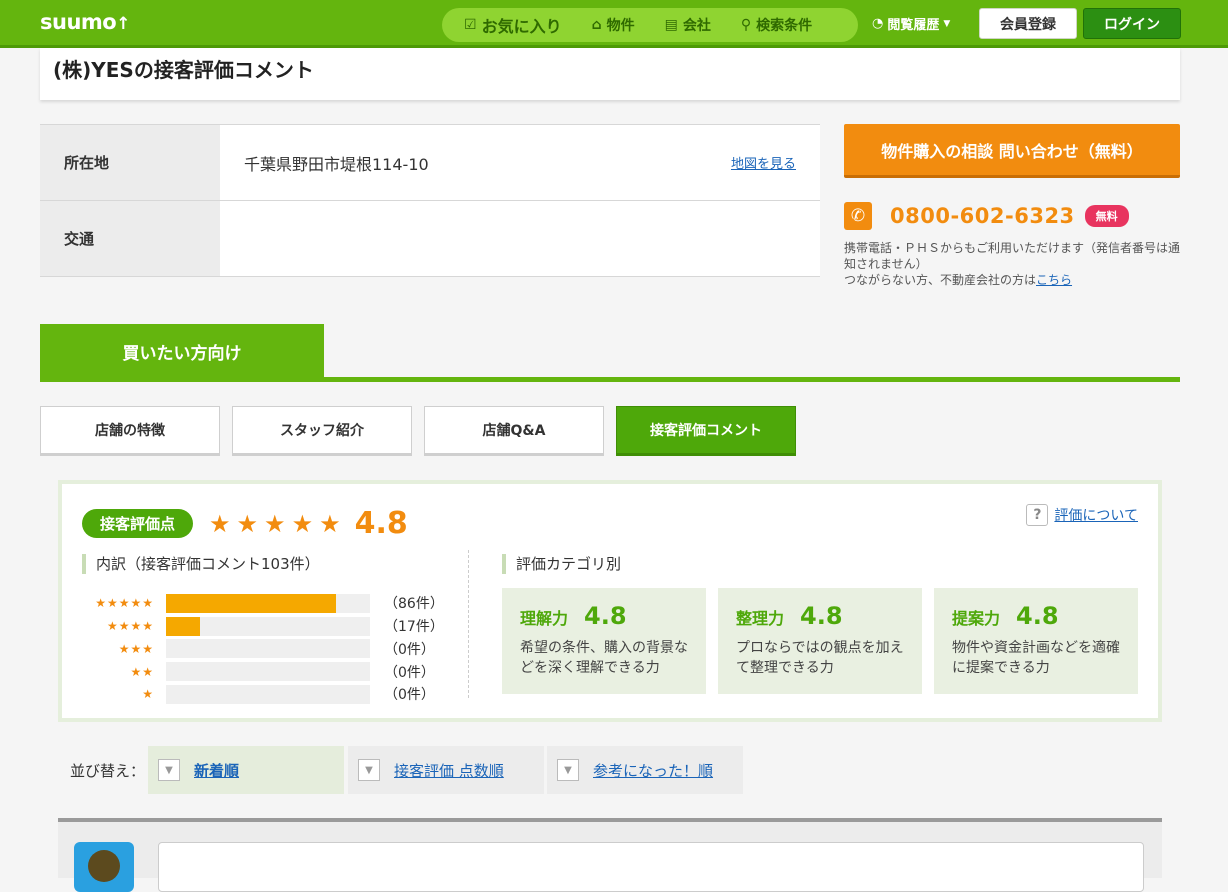 The width and height of the screenshot is (1228, 892). I want to click on building-icon: ▤, so click(671, 25).